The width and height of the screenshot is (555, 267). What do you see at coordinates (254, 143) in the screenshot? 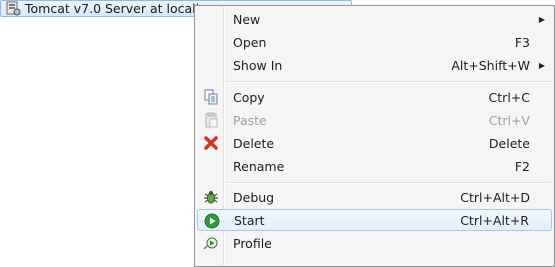
I see `menu-item-label: Delete` at bounding box center [254, 143].